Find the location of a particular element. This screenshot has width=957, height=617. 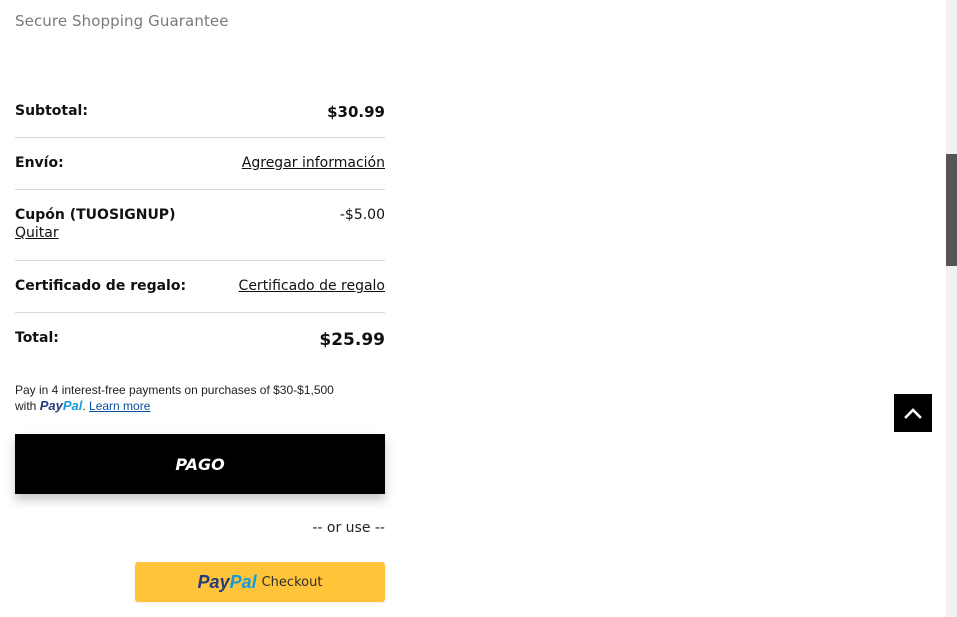

paypal-logo-pay: Pay is located at coordinates (51, 405).